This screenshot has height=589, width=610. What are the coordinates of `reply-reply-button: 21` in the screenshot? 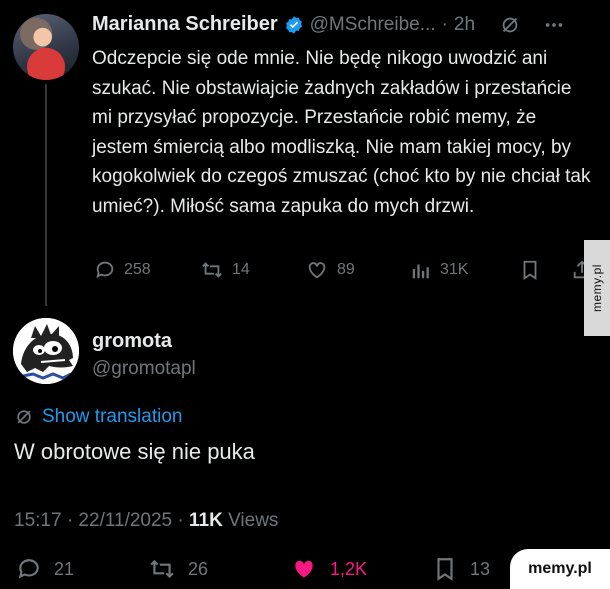 It's located at (45, 569).